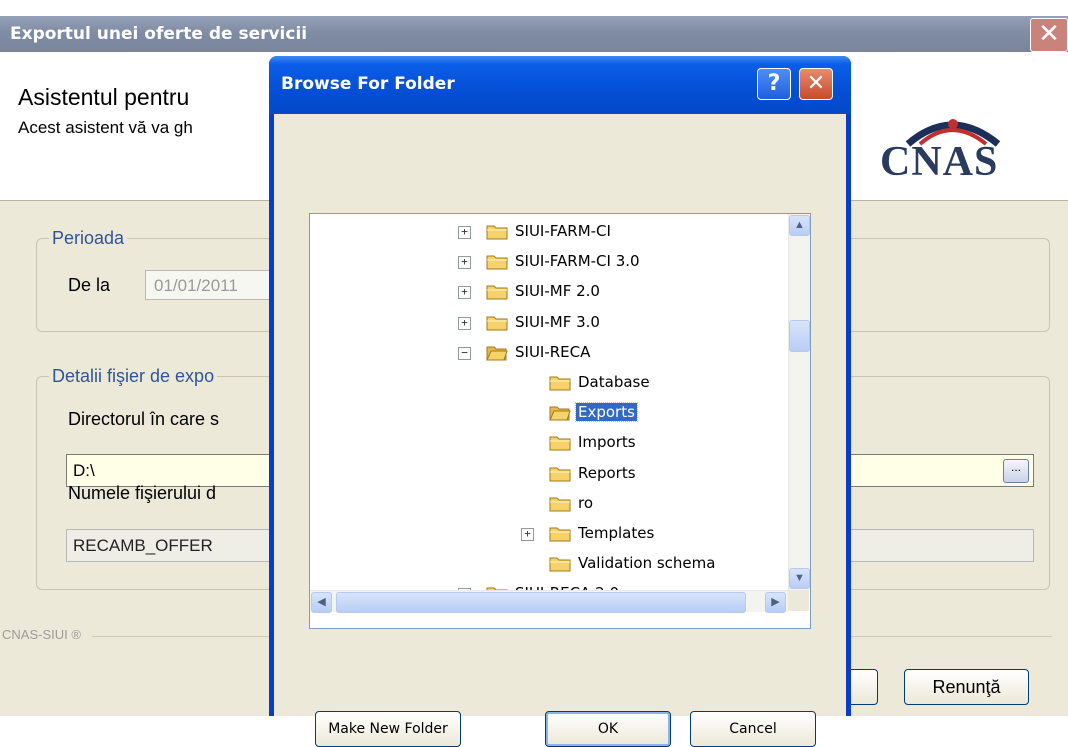 The width and height of the screenshot is (1068, 747). I want to click on tree-item: − SIUI-RECA, so click(545, 353).